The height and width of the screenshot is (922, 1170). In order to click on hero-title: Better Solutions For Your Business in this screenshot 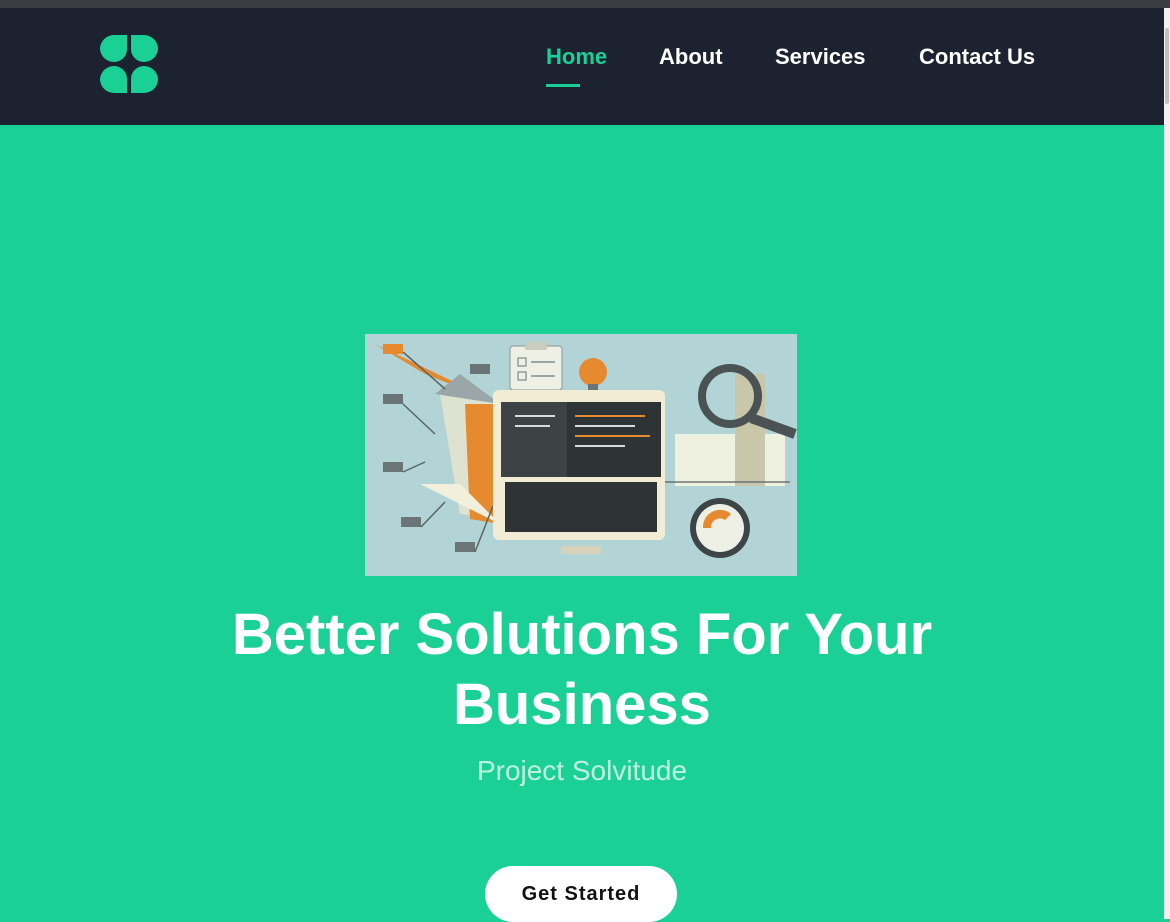, I will do `click(582, 669)`.